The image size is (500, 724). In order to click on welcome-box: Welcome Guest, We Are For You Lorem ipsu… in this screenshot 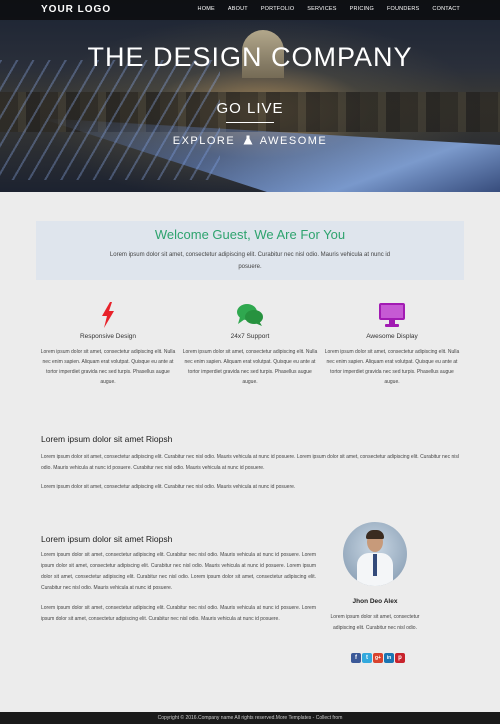, I will do `click(250, 250)`.